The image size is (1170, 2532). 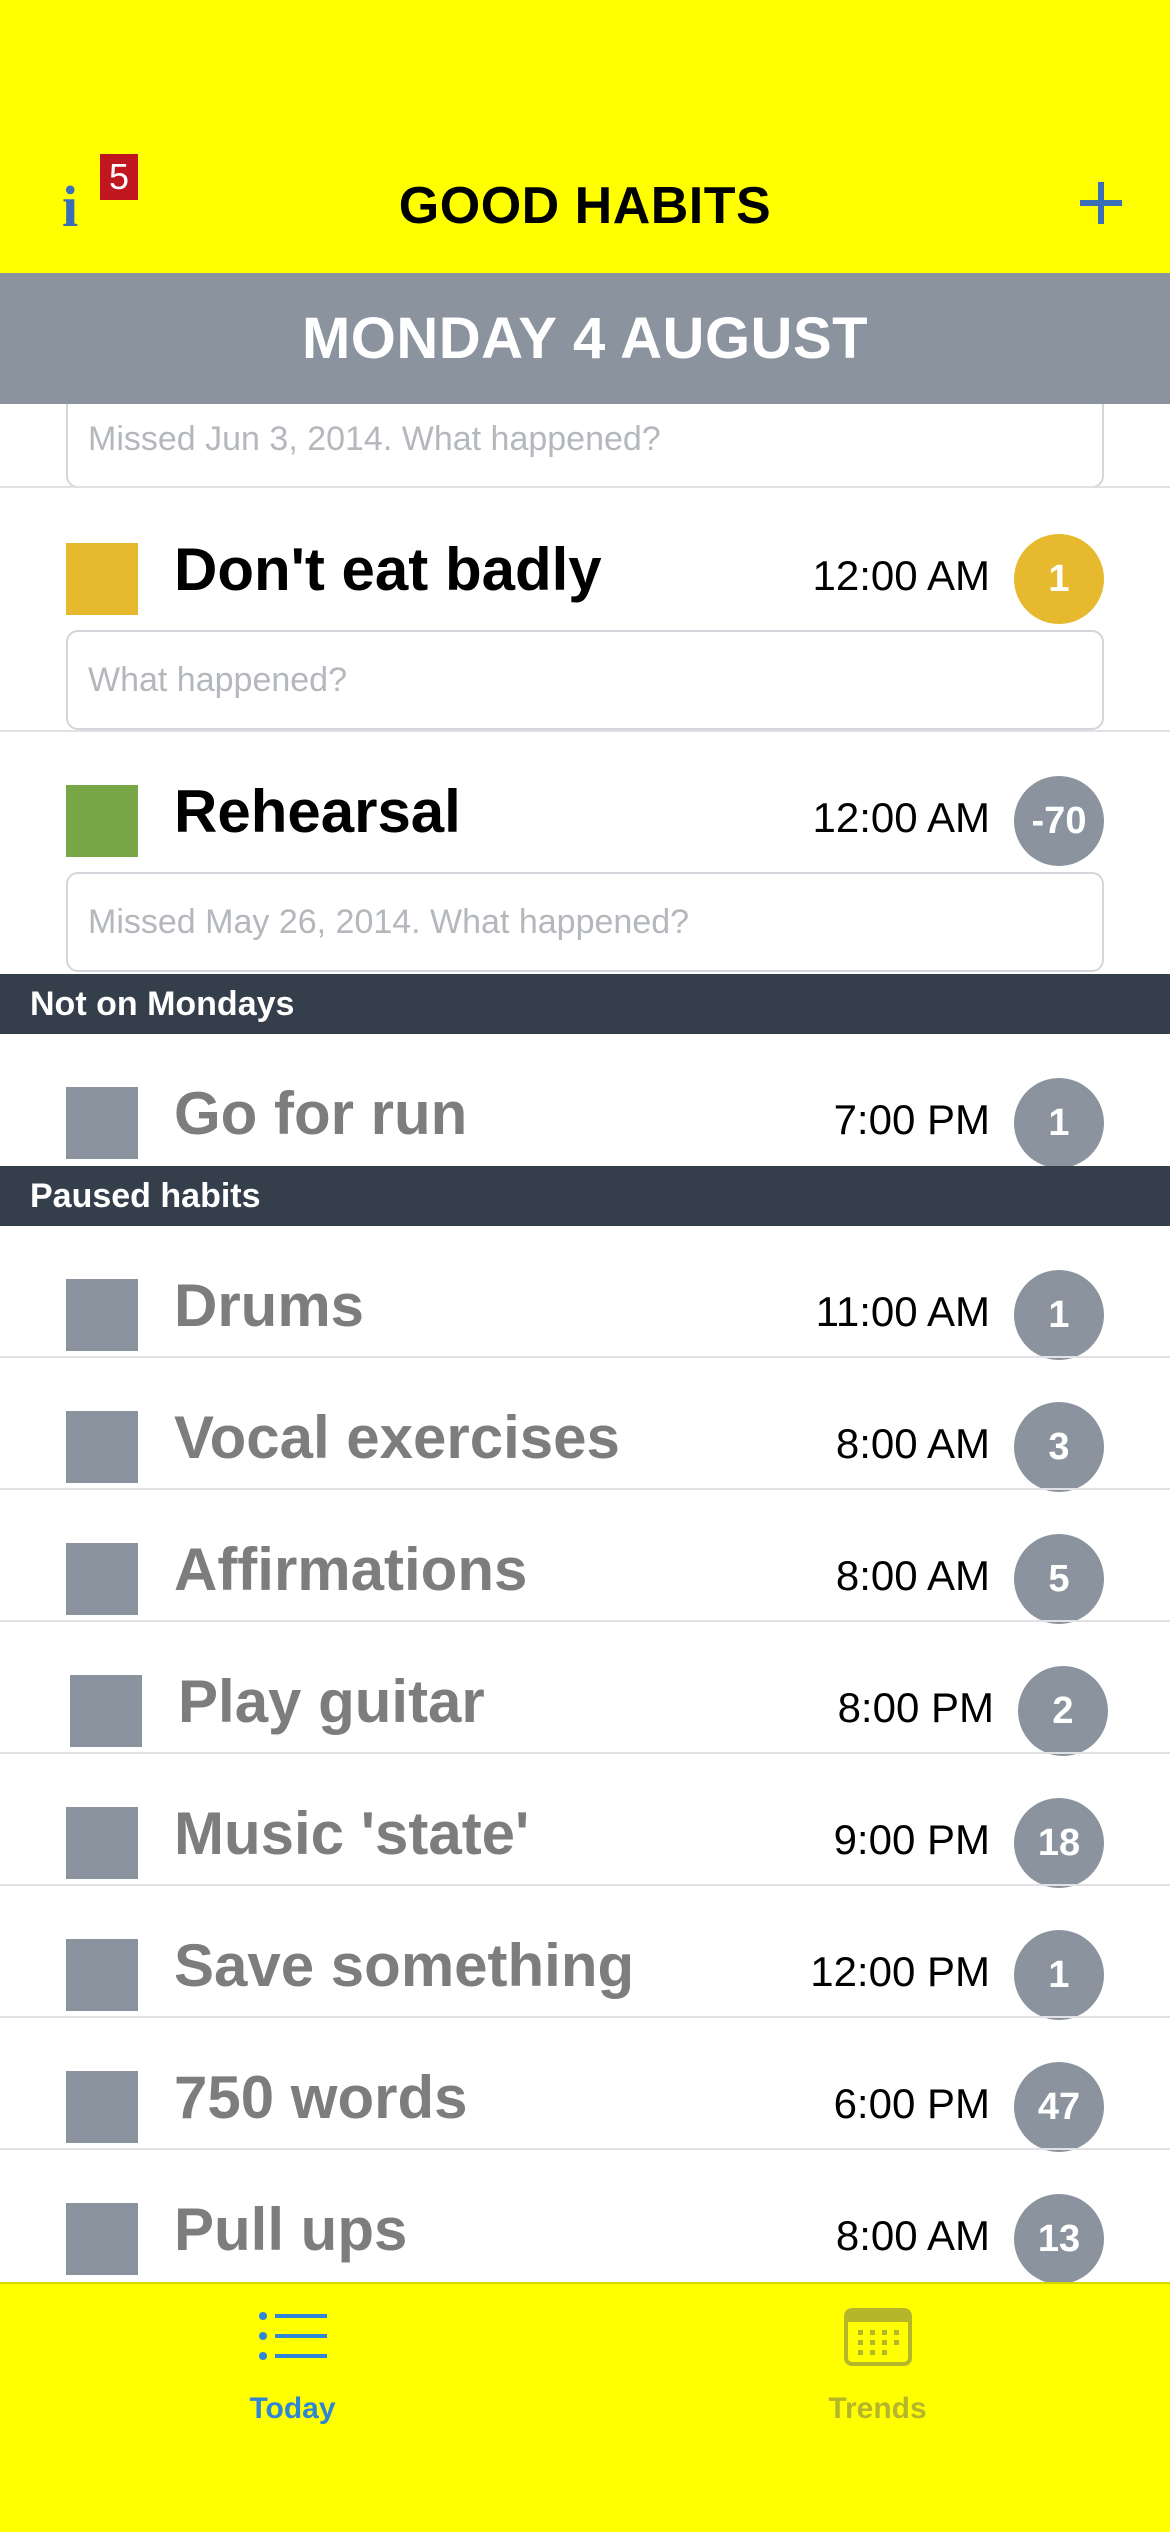 What do you see at coordinates (321, 1113) in the screenshot?
I see `habit-name: Go for run` at bounding box center [321, 1113].